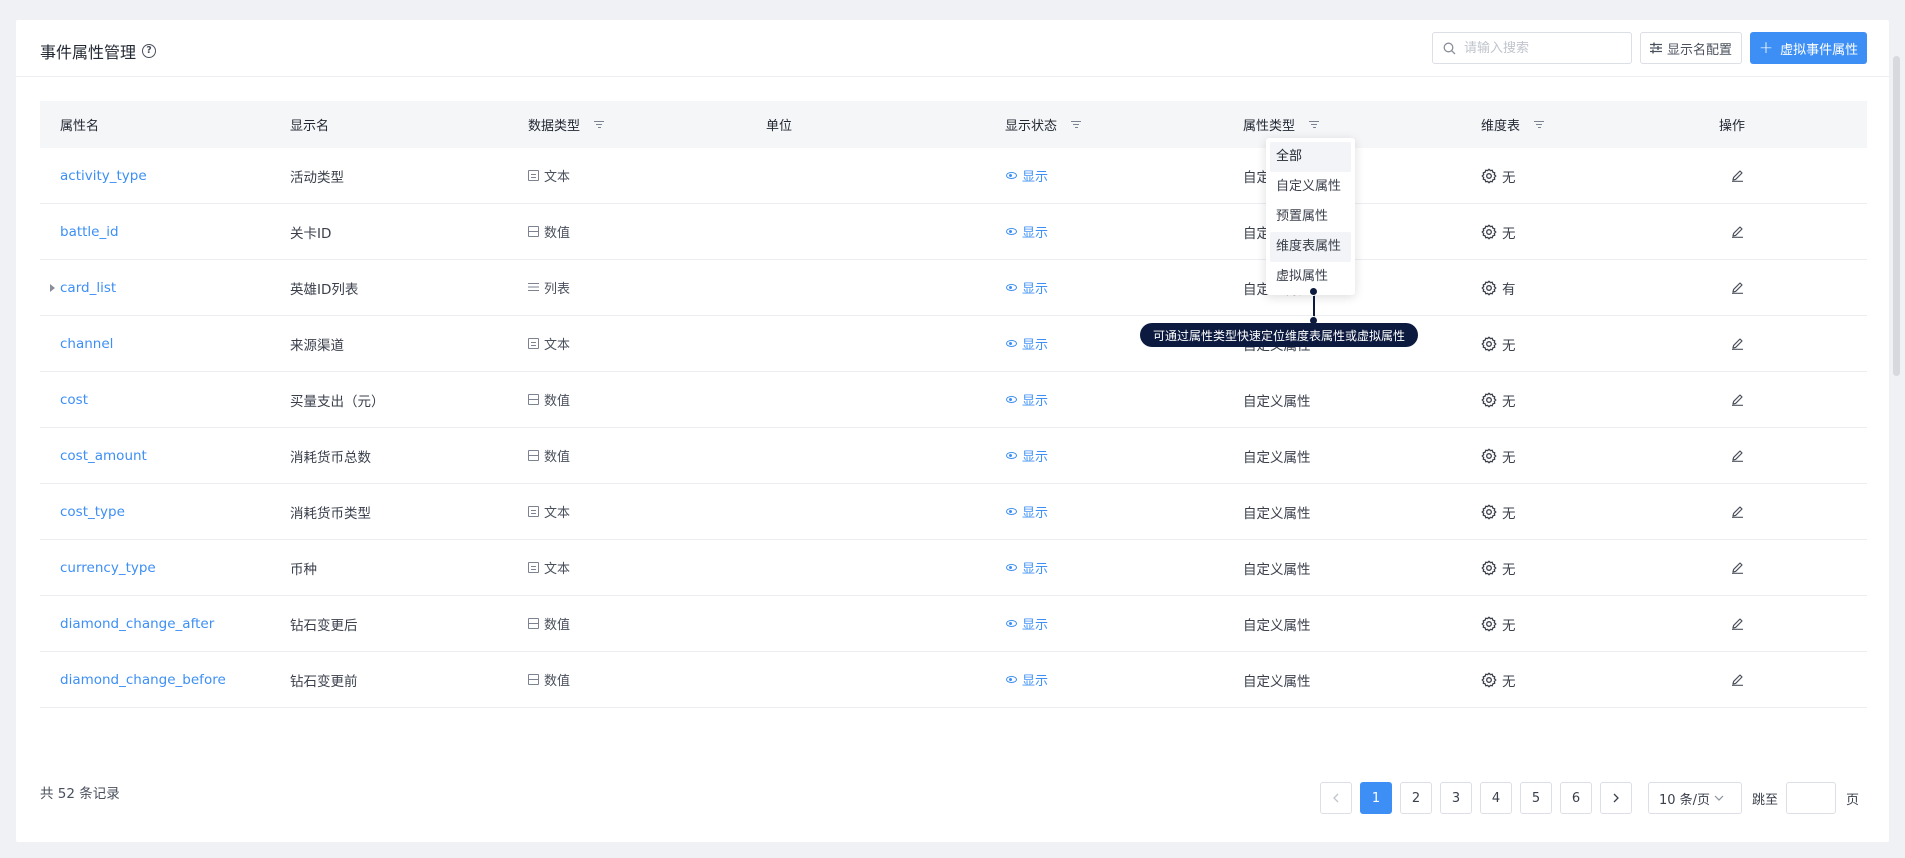 This screenshot has height=858, width=1905. I want to click on table-row: activity_type 活动类型 文本 显示 自定义属性 无, so click(953, 176).